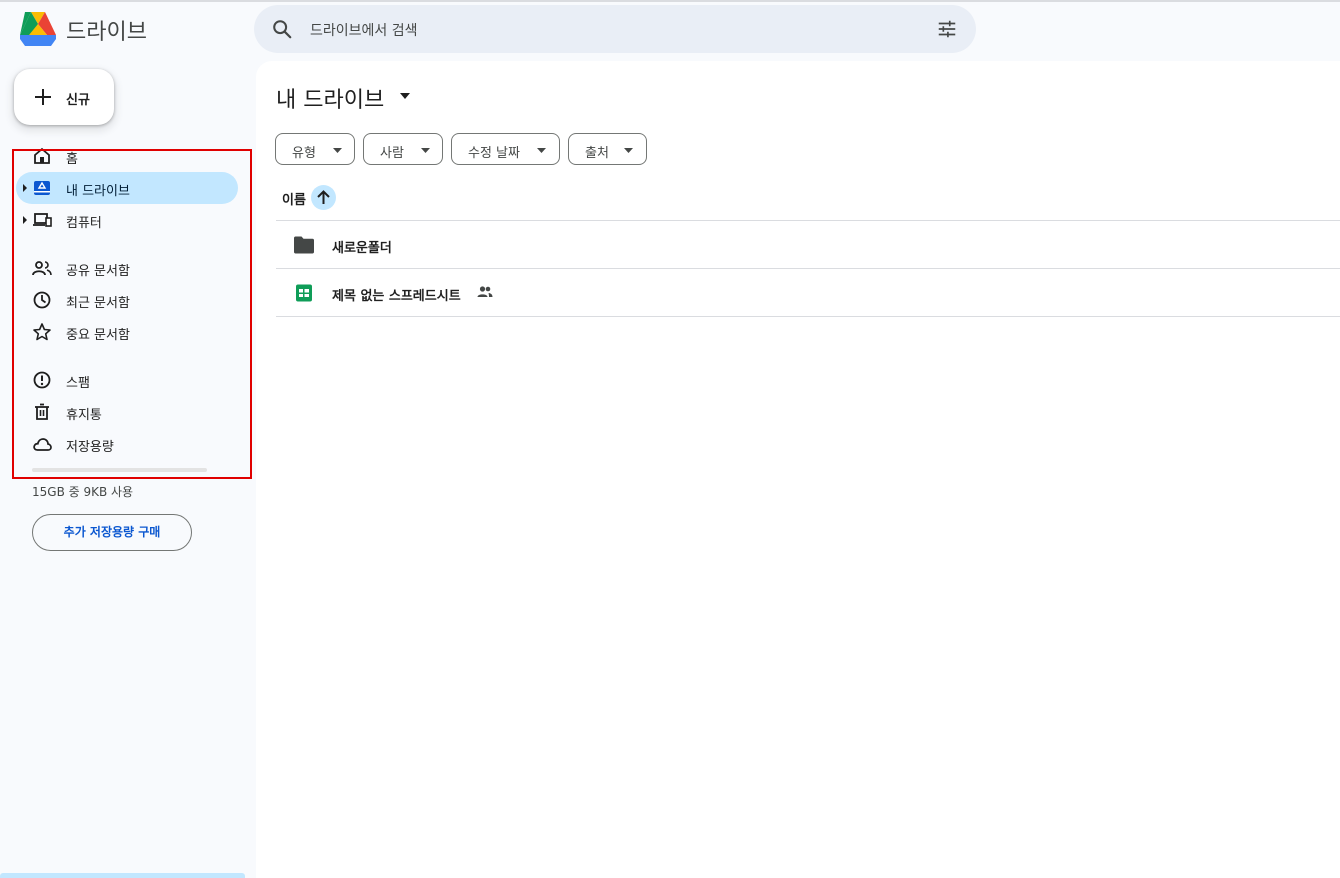  I want to click on highlight-box, so click(132, 314).